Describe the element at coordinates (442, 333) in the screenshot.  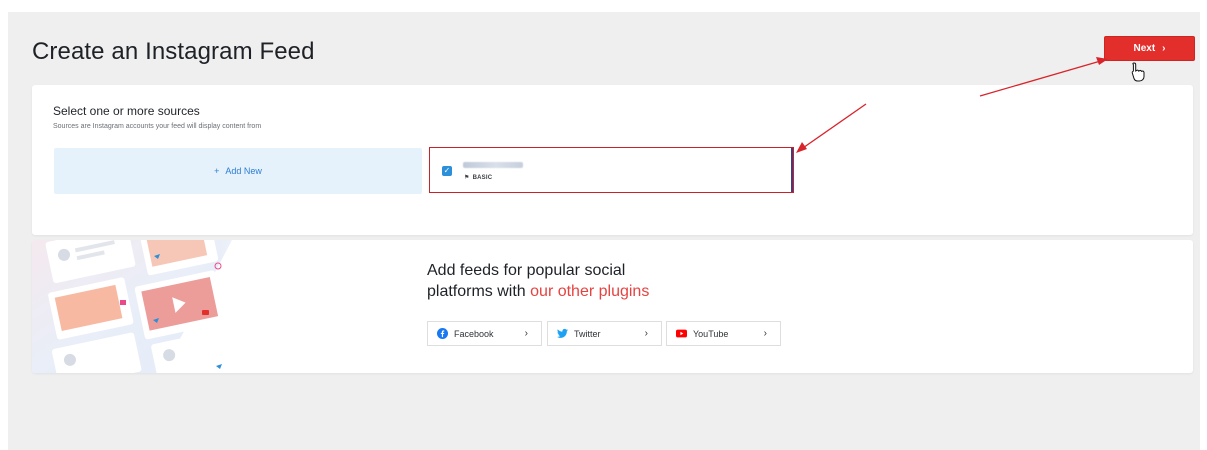
I see `facebook-icon` at that location.